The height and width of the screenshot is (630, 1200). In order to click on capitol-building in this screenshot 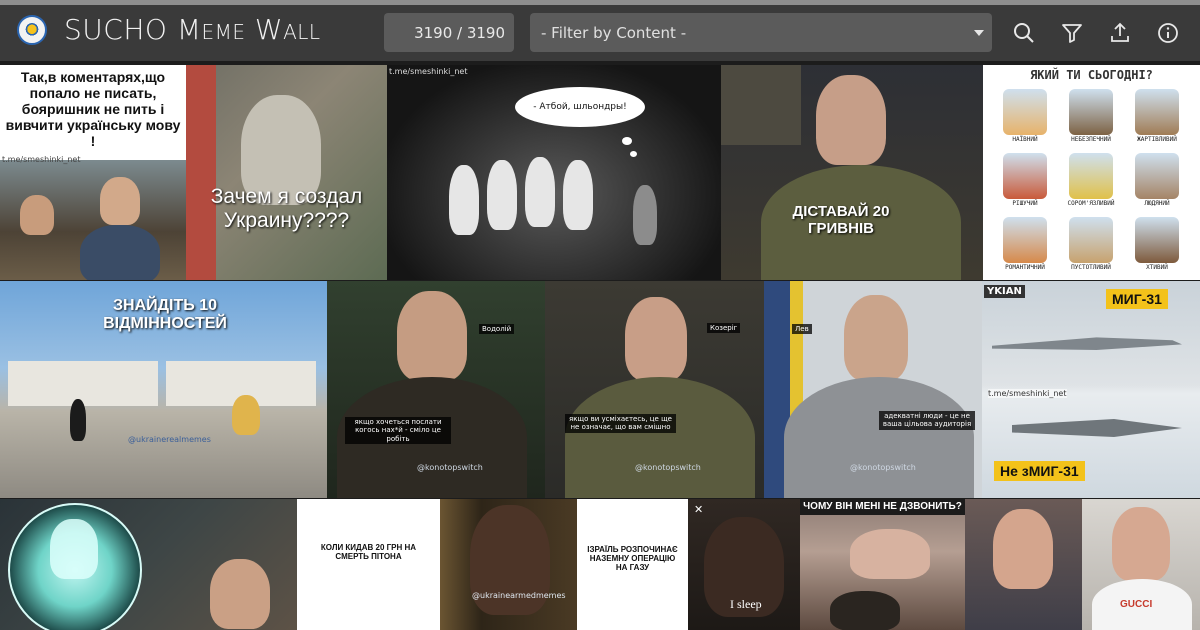, I will do `click(83, 383)`.